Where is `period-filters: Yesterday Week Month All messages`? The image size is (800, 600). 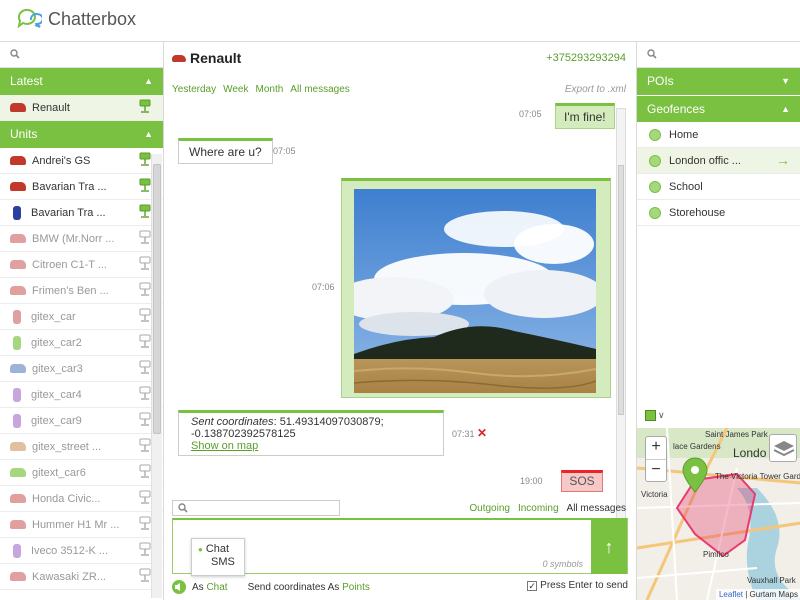 period-filters: Yesterday Week Month All messages is located at coordinates (261, 89).